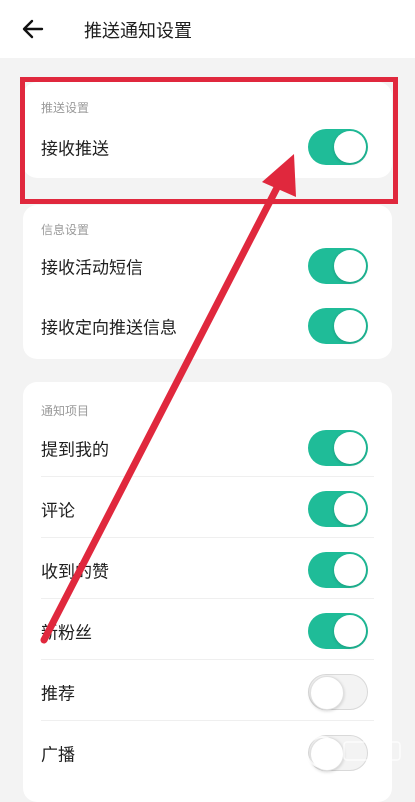 Image resolution: width=415 pixels, height=802 pixels. What do you see at coordinates (58, 694) in the screenshot?
I see `setting-label: 推荐` at bounding box center [58, 694].